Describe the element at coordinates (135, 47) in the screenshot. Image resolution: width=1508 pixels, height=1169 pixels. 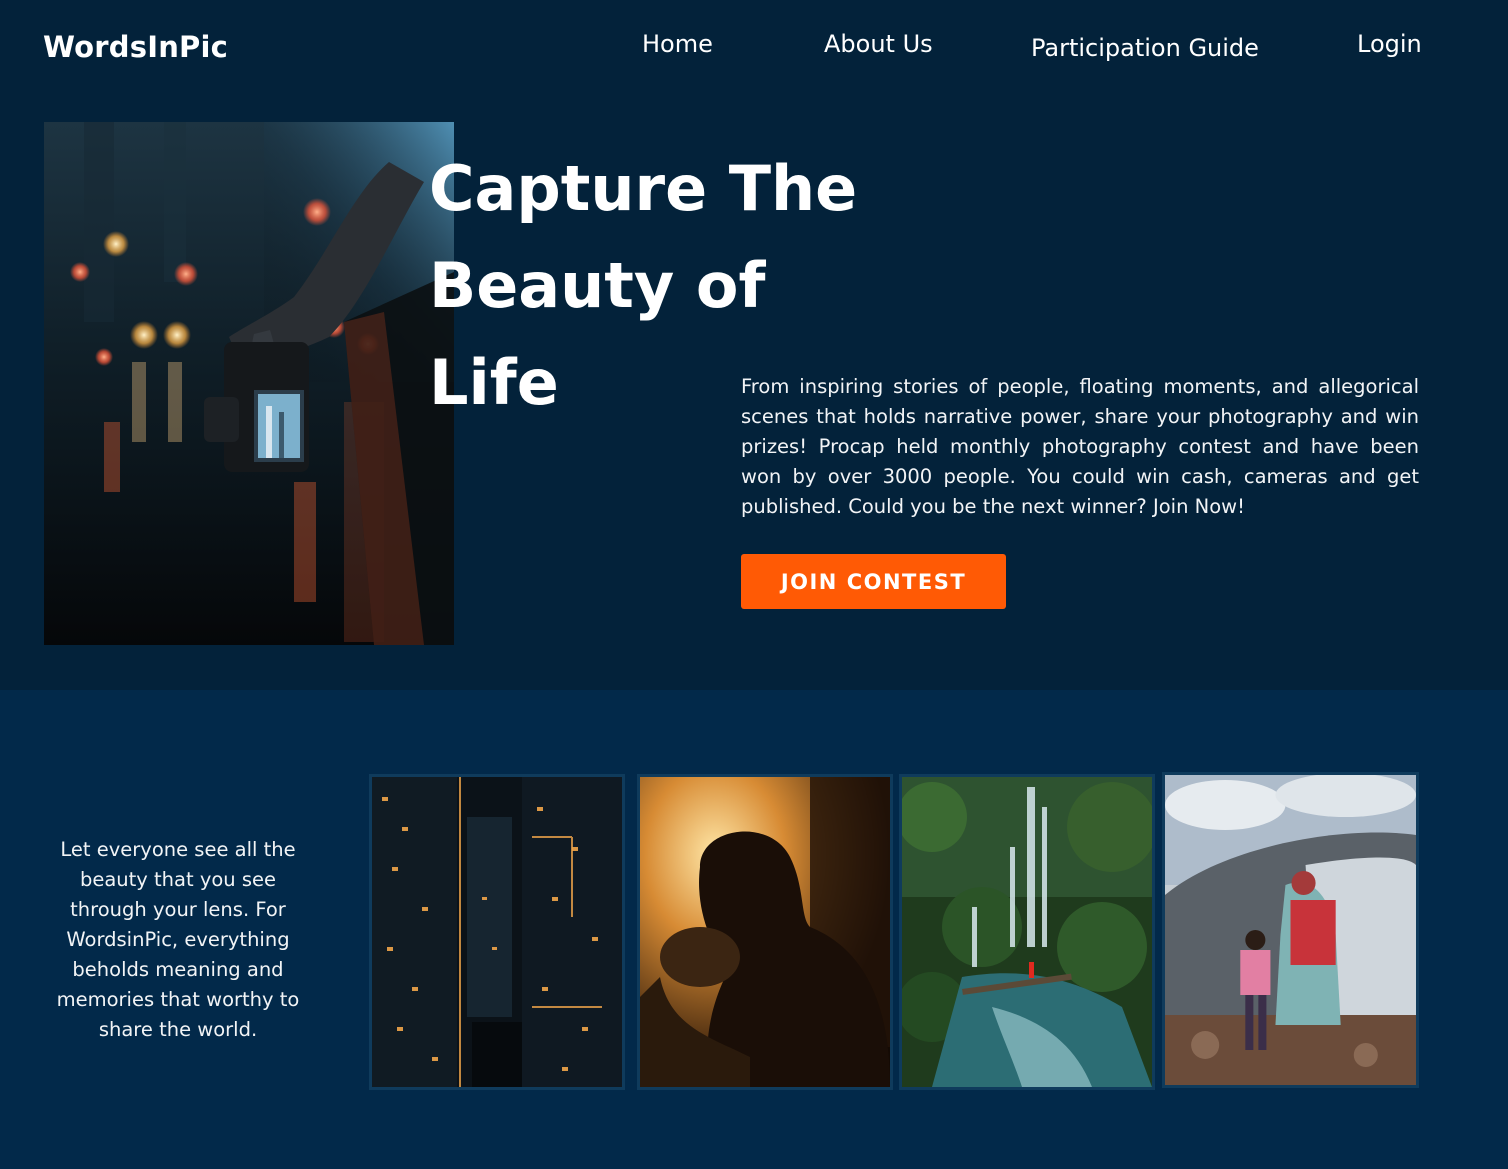
I see `brand-logo: WordsInPic` at that location.